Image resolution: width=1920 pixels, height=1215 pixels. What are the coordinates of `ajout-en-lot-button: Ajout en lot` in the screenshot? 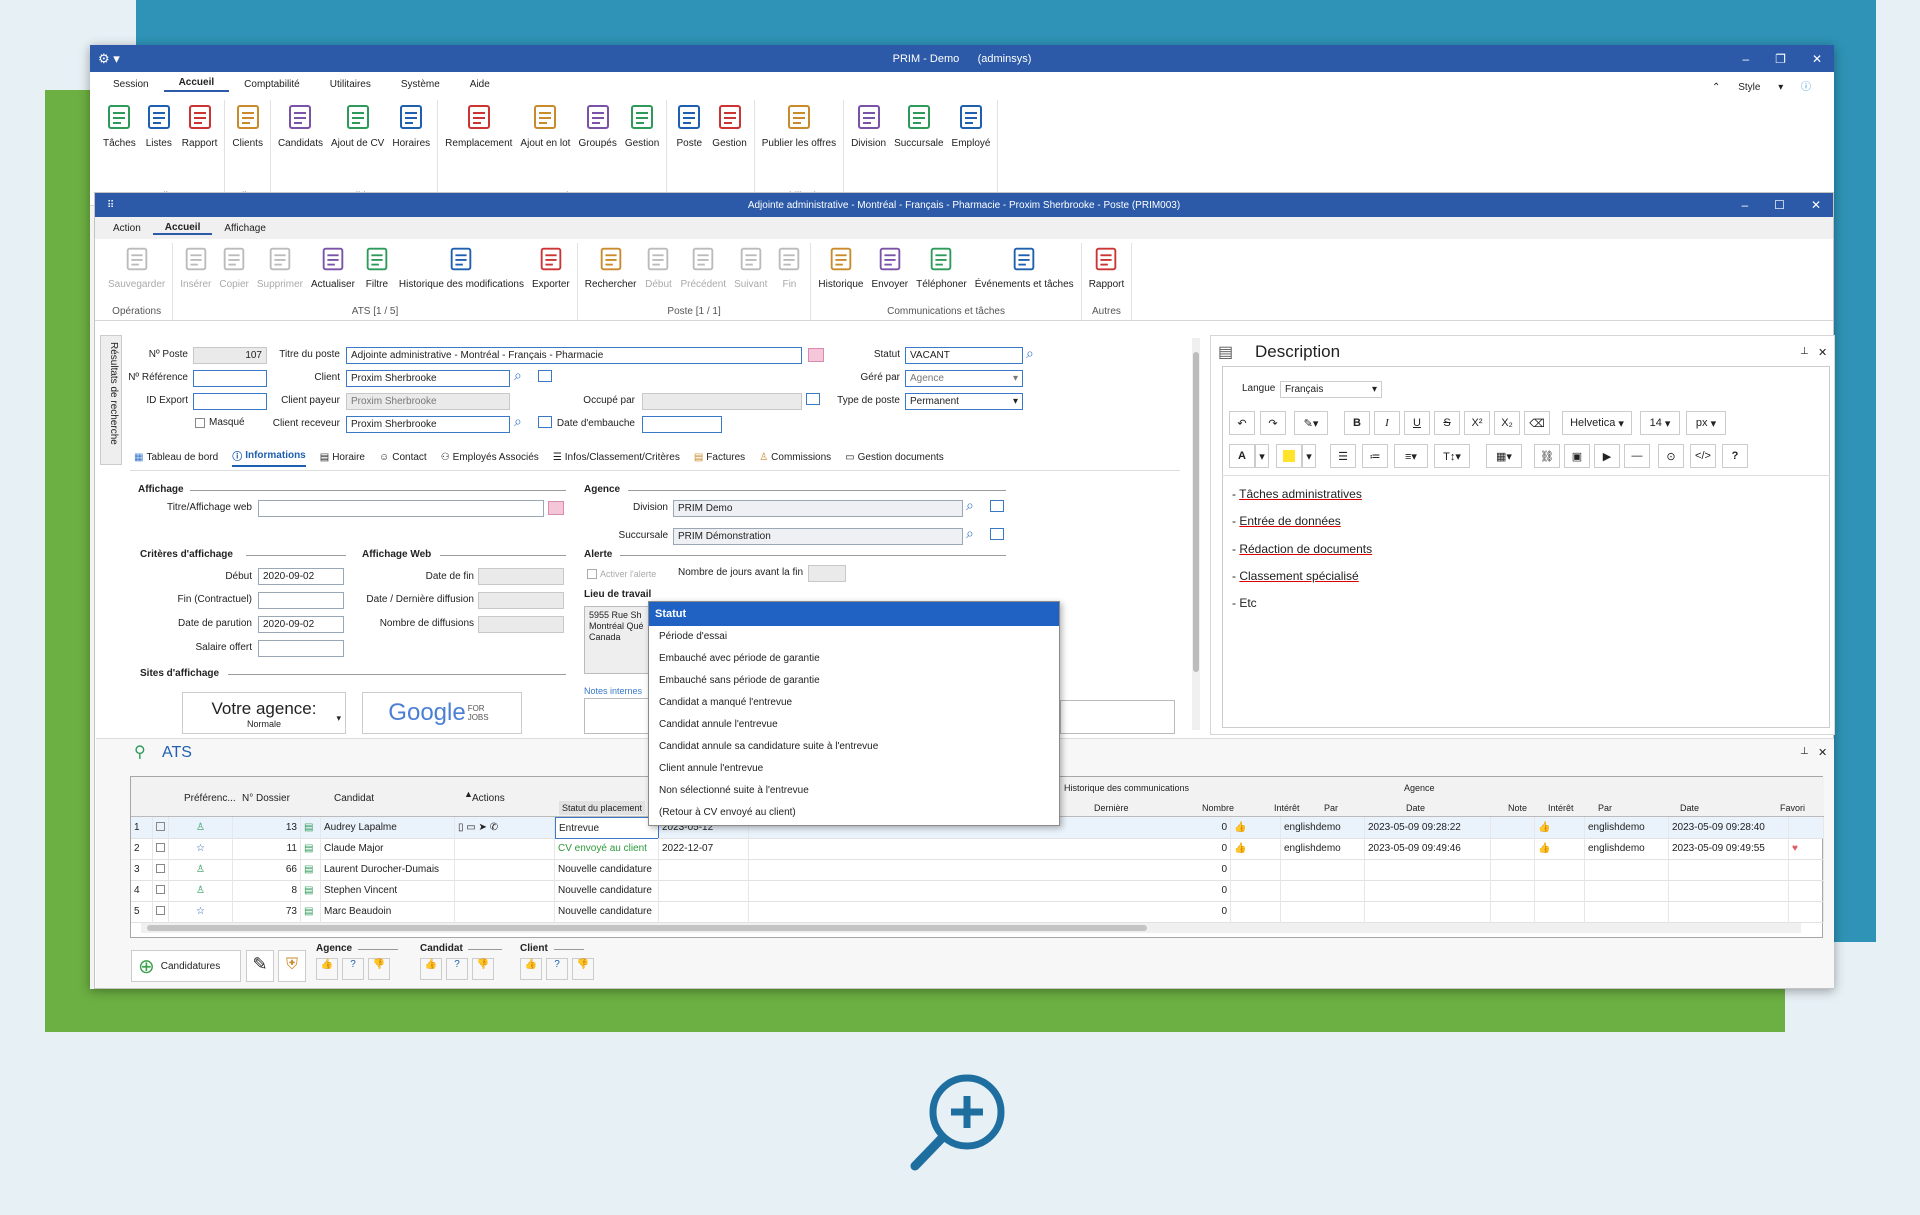 It's located at (545, 145).